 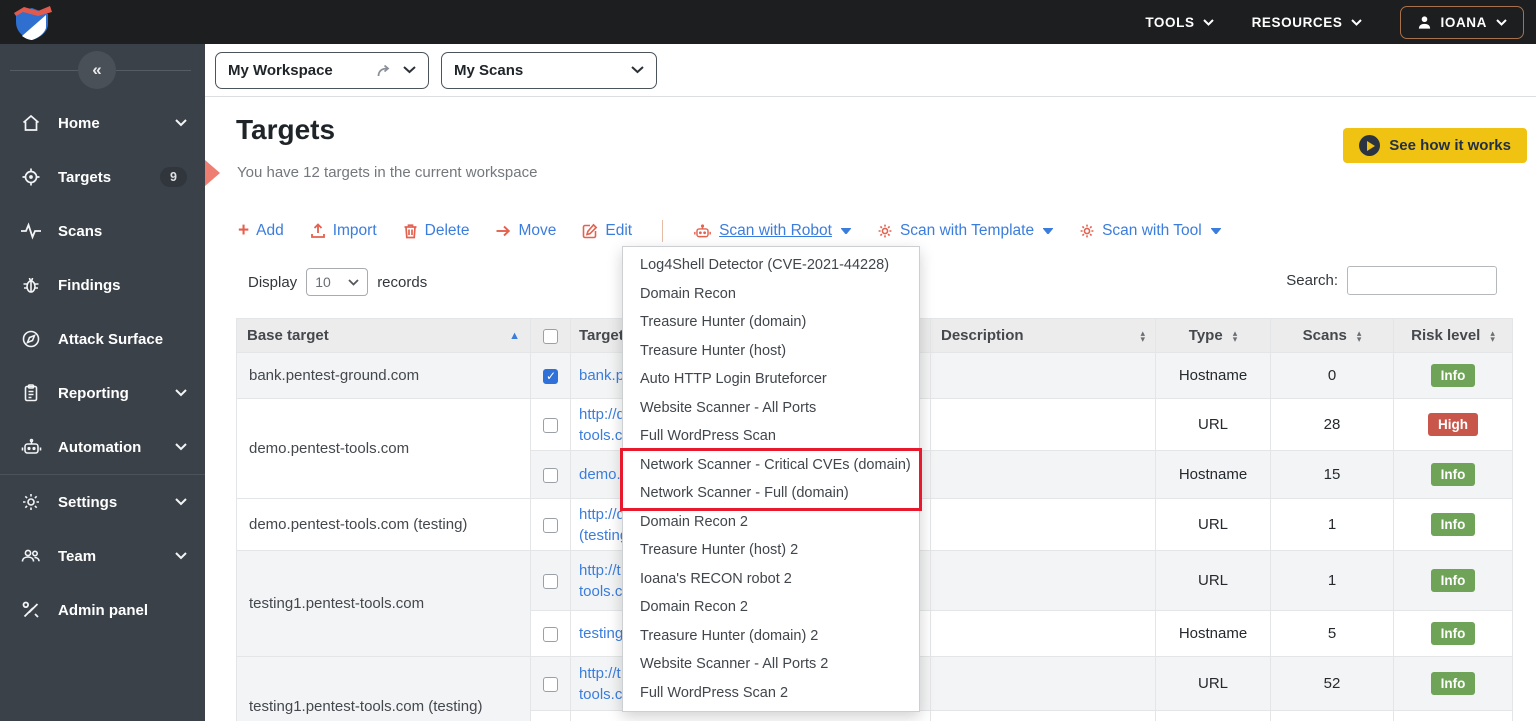 What do you see at coordinates (322, 70) in the screenshot?
I see `workspace-selector: My Workspace` at bounding box center [322, 70].